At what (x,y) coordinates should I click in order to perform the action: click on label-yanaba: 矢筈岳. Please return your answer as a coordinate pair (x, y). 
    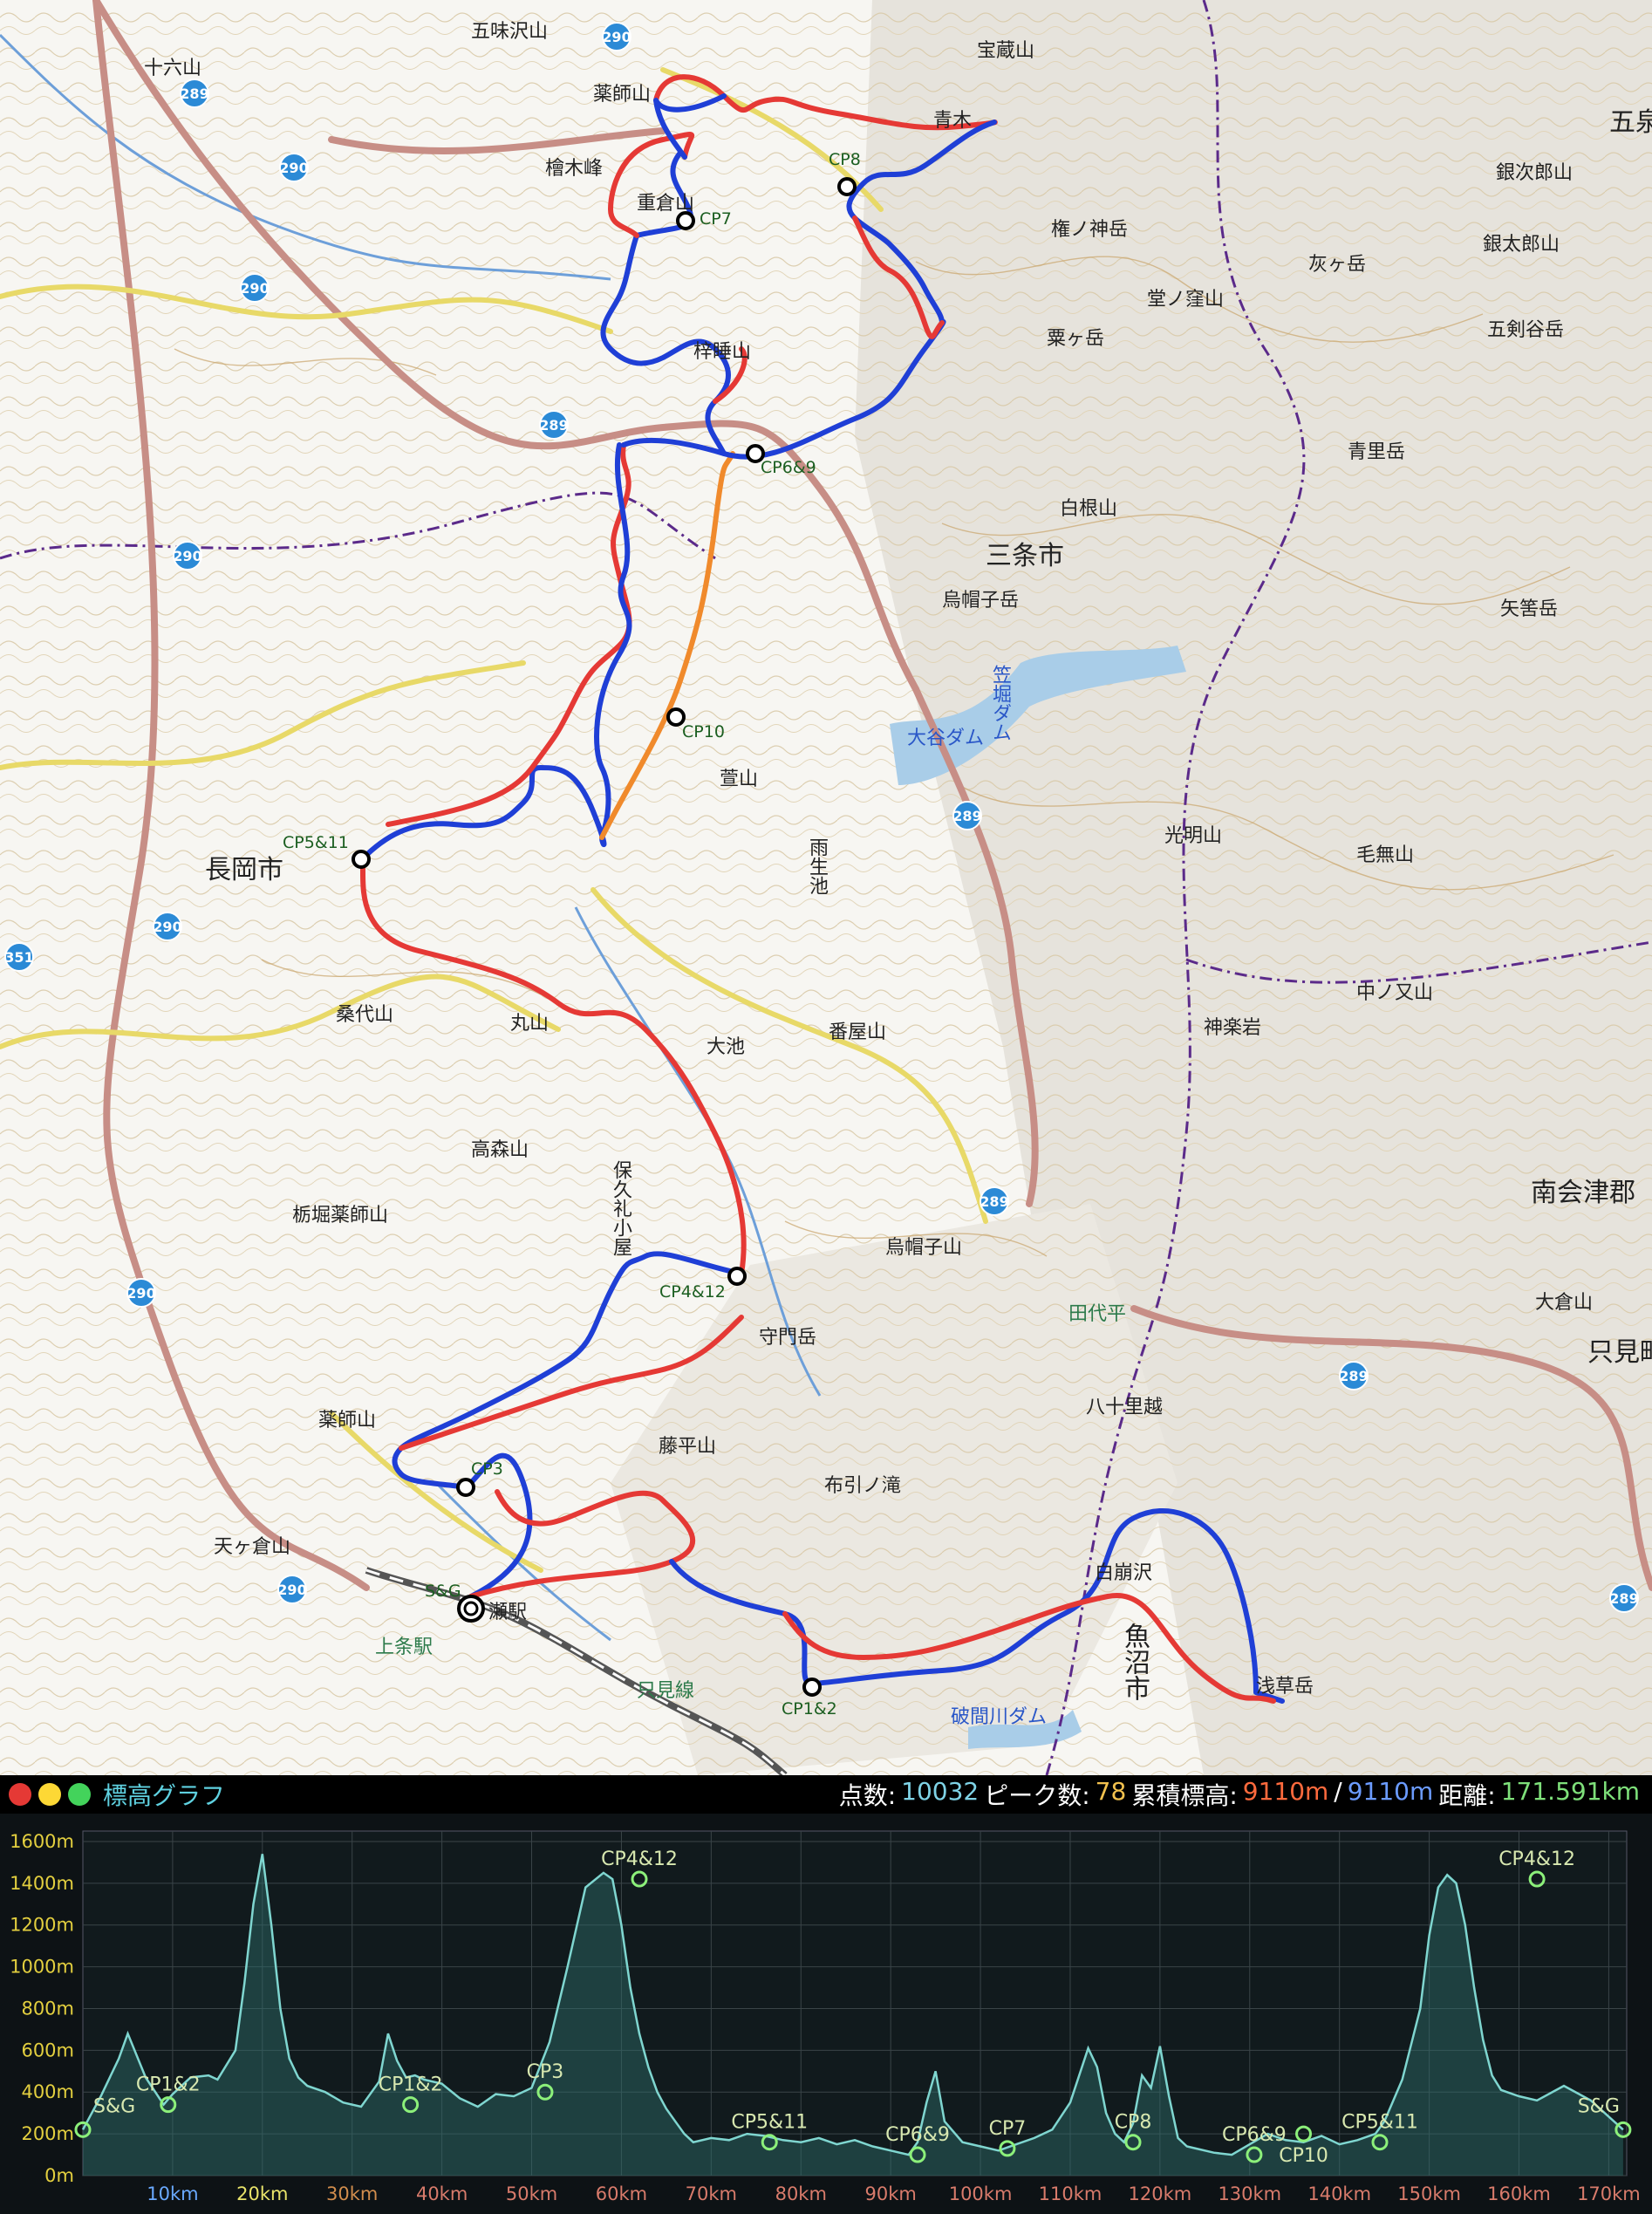
    Looking at the image, I should click on (1529, 609).